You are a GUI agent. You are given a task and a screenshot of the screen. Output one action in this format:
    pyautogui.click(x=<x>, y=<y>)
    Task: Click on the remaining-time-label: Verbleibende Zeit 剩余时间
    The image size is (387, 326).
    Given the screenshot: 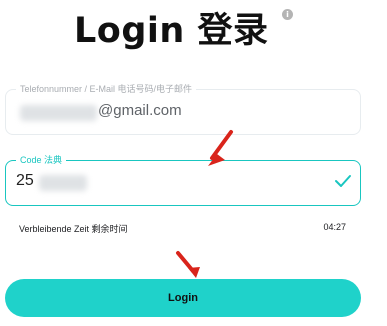 What is the action you would take?
    pyautogui.click(x=73, y=229)
    